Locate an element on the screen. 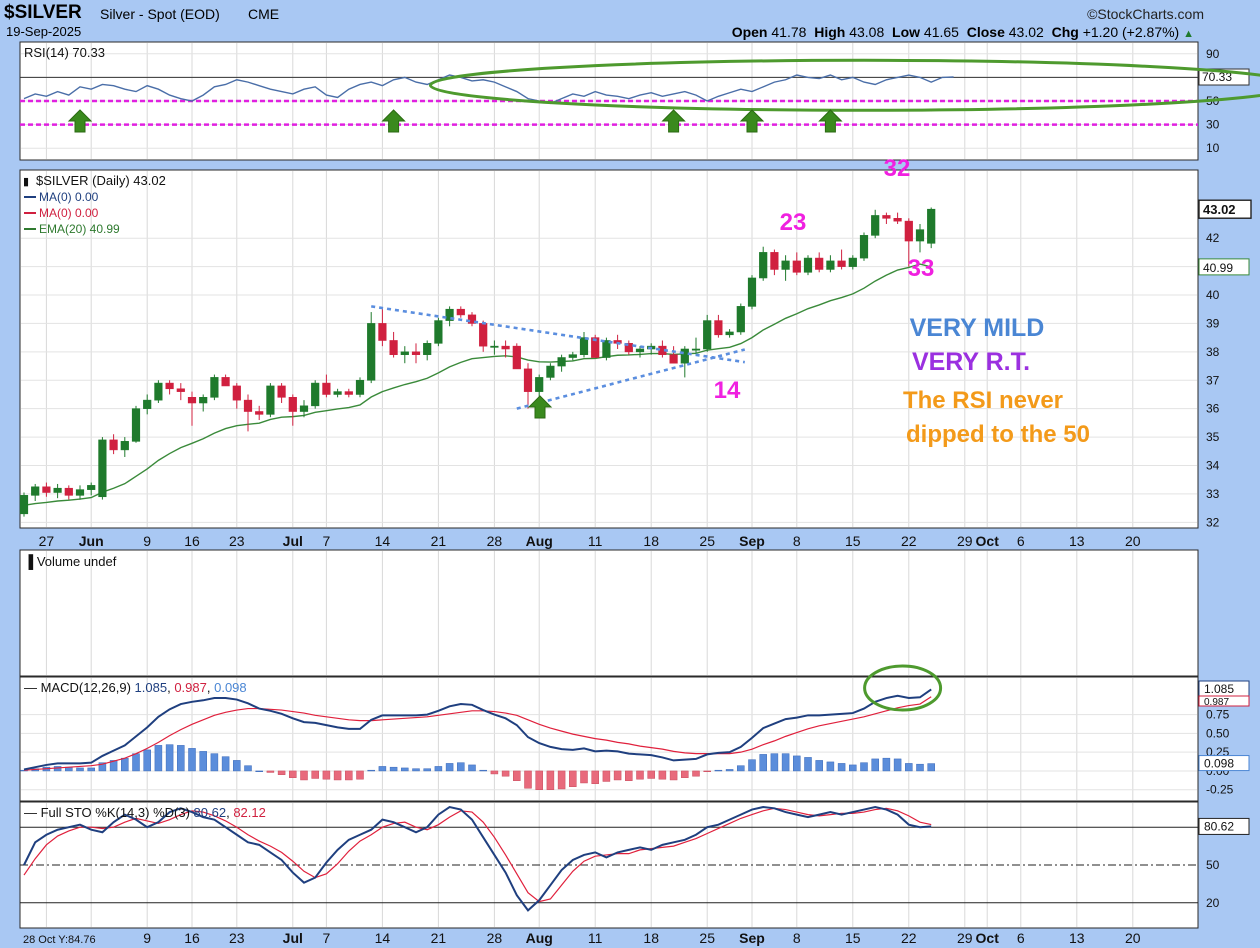  price-tick-label: 32 is located at coordinates (1213, 522).